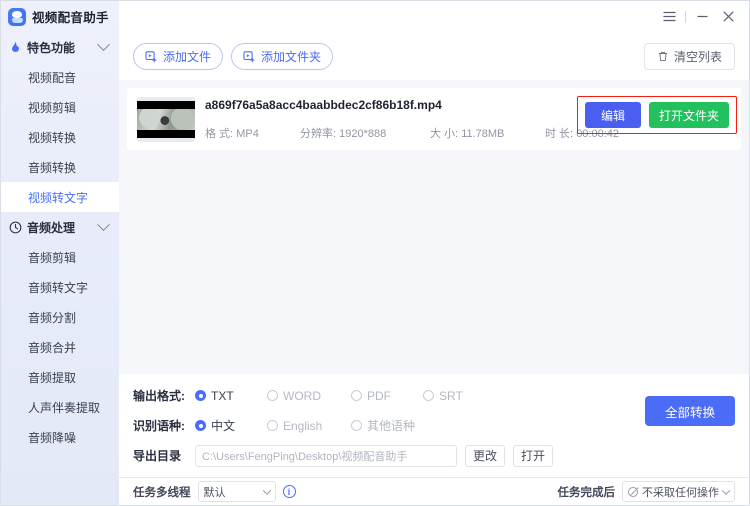 This screenshot has width=750, height=506. Describe the element at coordinates (343, 133) in the screenshot. I see `file-resolution: 分辨率: 1920*888` at that location.